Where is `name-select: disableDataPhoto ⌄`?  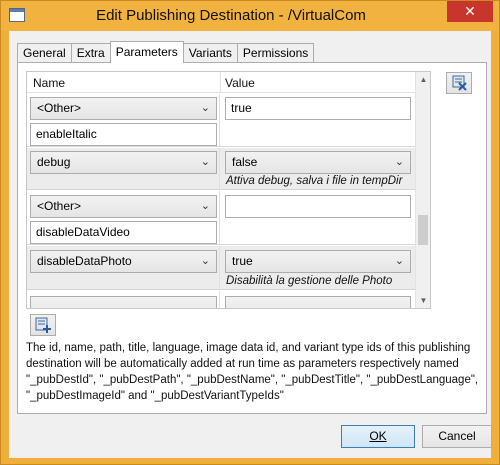 name-select: disableDataPhoto ⌄ is located at coordinates (123, 261).